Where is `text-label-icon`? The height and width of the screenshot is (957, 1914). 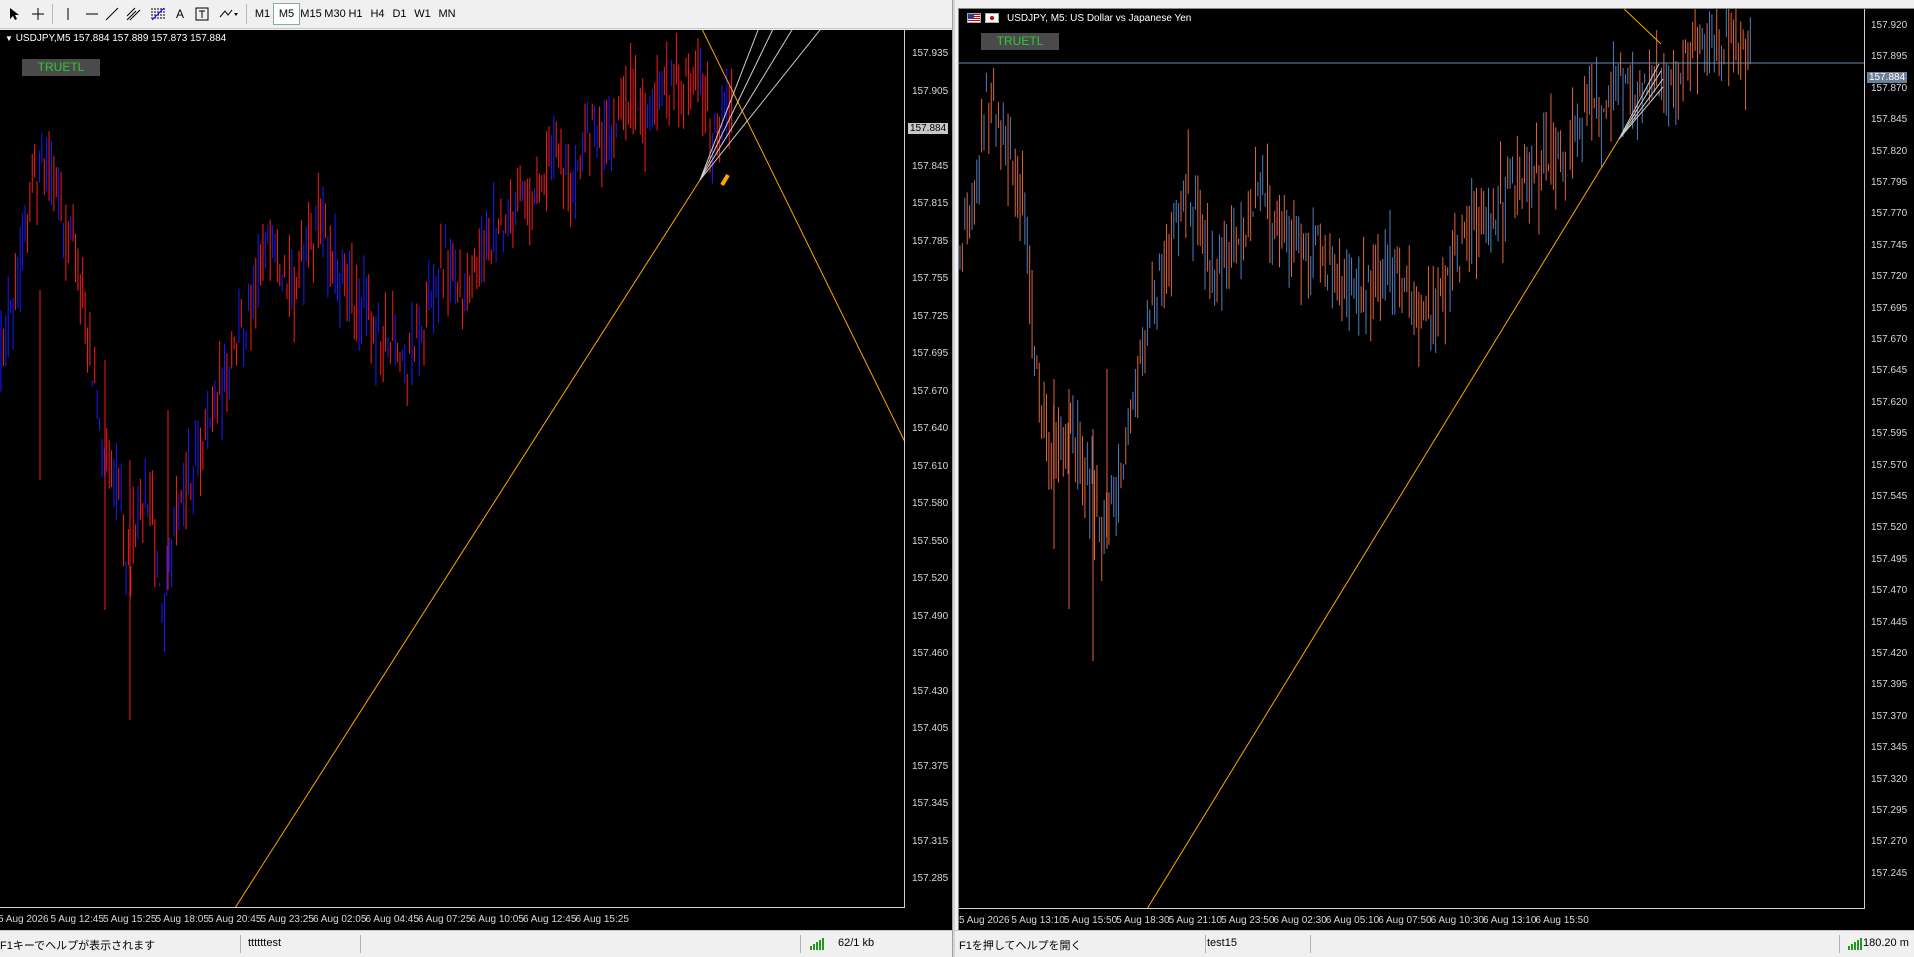
text-label-icon is located at coordinates (202, 14).